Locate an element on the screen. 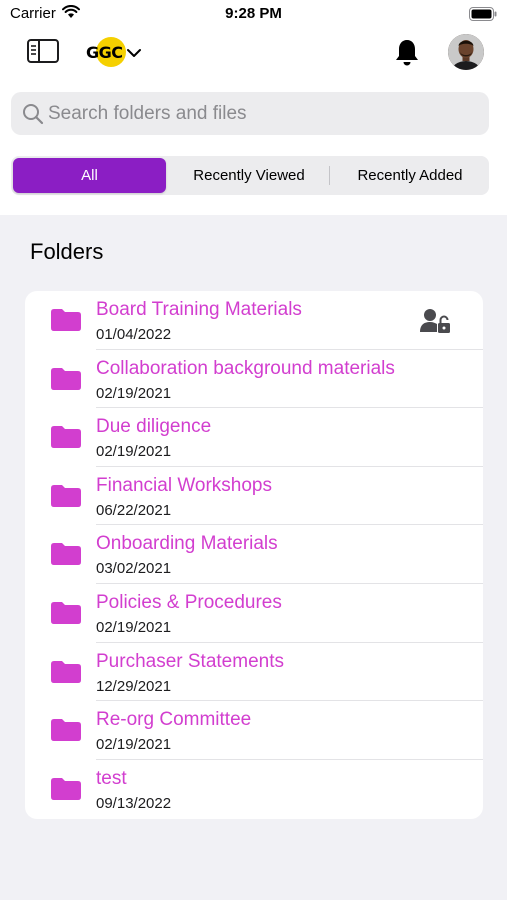 This screenshot has height=900, width=507. battery-icon is located at coordinates (483, 16).